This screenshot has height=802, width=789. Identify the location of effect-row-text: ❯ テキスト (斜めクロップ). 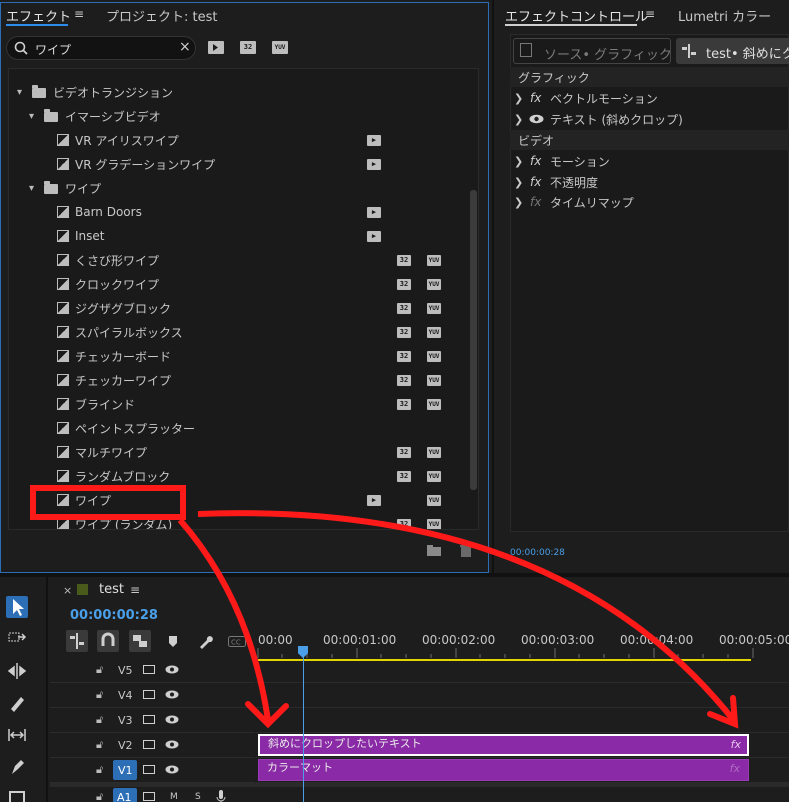
(649, 119).